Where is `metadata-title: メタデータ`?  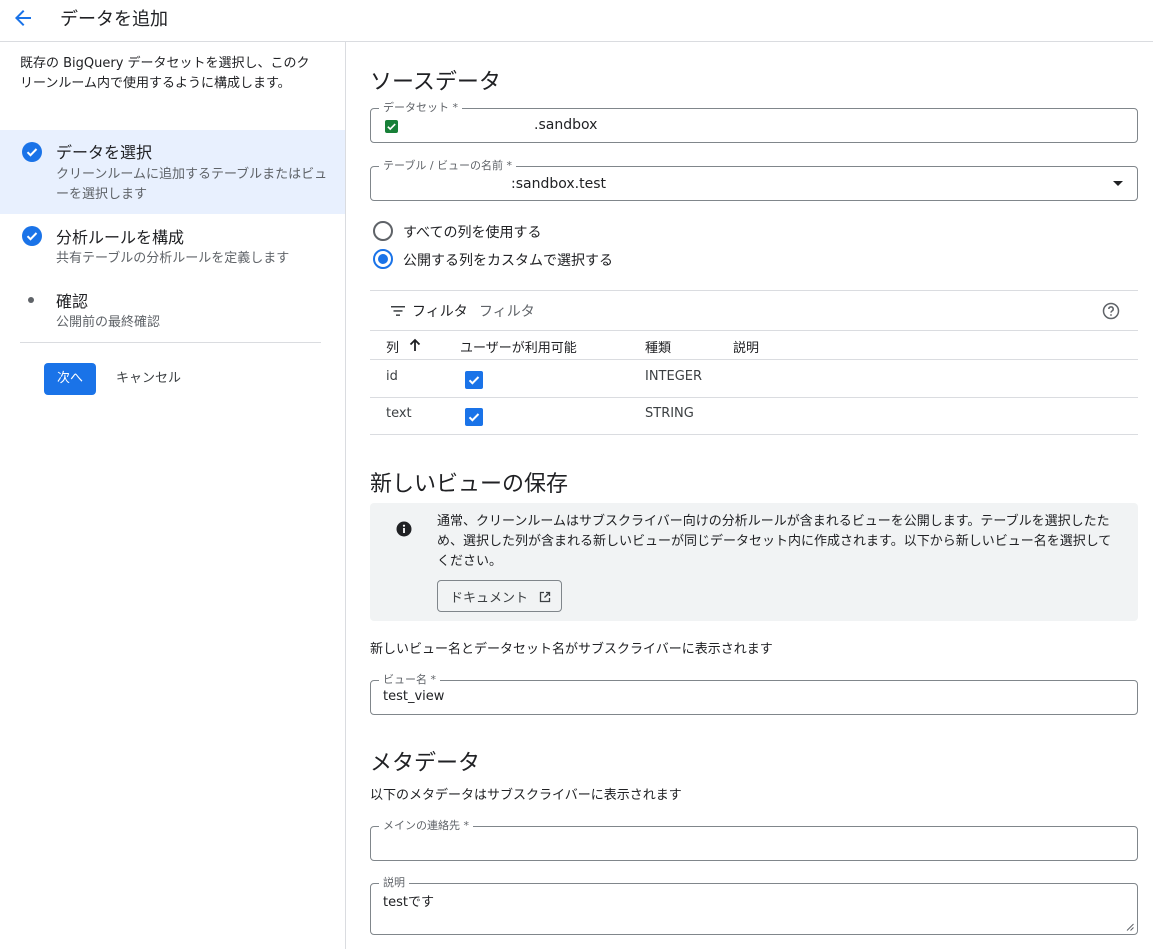 metadata-title: メタデータ is located at coordinates (425, 763).